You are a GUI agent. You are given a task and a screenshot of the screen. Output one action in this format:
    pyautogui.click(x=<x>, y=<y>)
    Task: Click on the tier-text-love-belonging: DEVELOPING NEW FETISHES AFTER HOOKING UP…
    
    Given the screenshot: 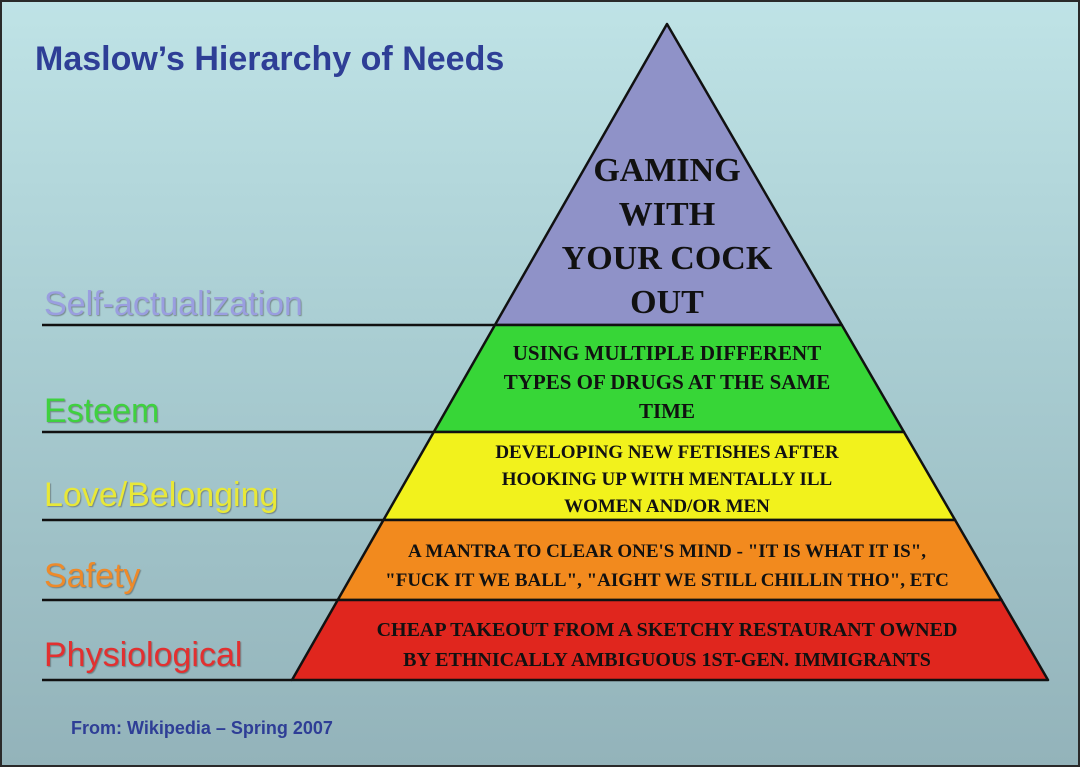 What is the action you would take?
    pyautogui.click(x=667, y=479)
    